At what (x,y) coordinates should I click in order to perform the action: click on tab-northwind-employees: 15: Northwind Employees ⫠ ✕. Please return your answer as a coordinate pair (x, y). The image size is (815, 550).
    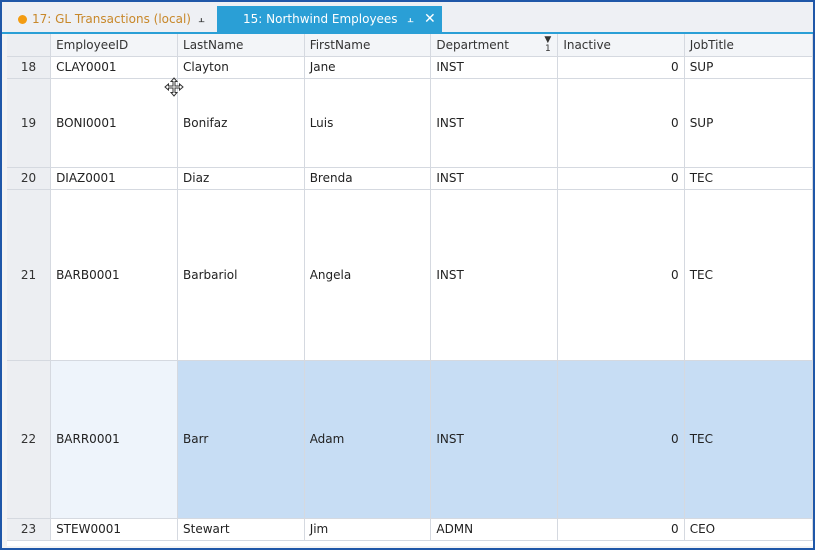
    Looking at the image, I should click on (329, 19).